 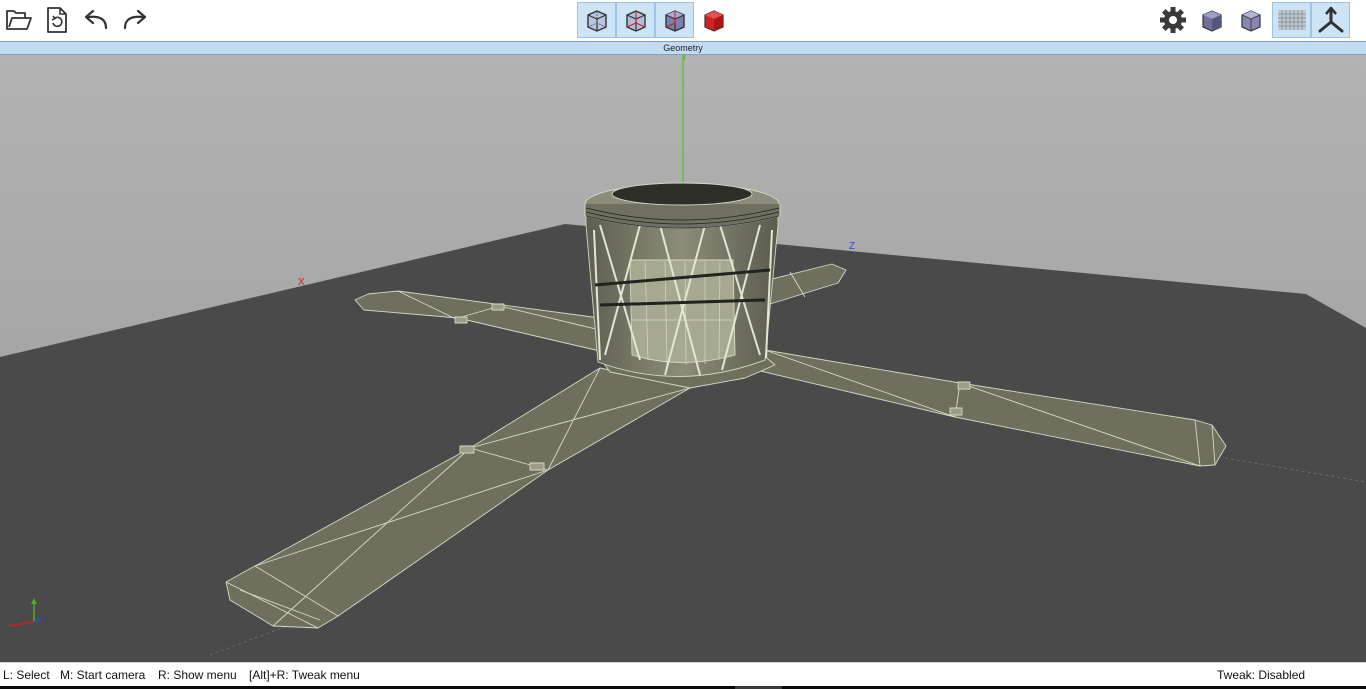 I want to click on wireframe-red-edges-cube-icon, so click(x=635, y=21).